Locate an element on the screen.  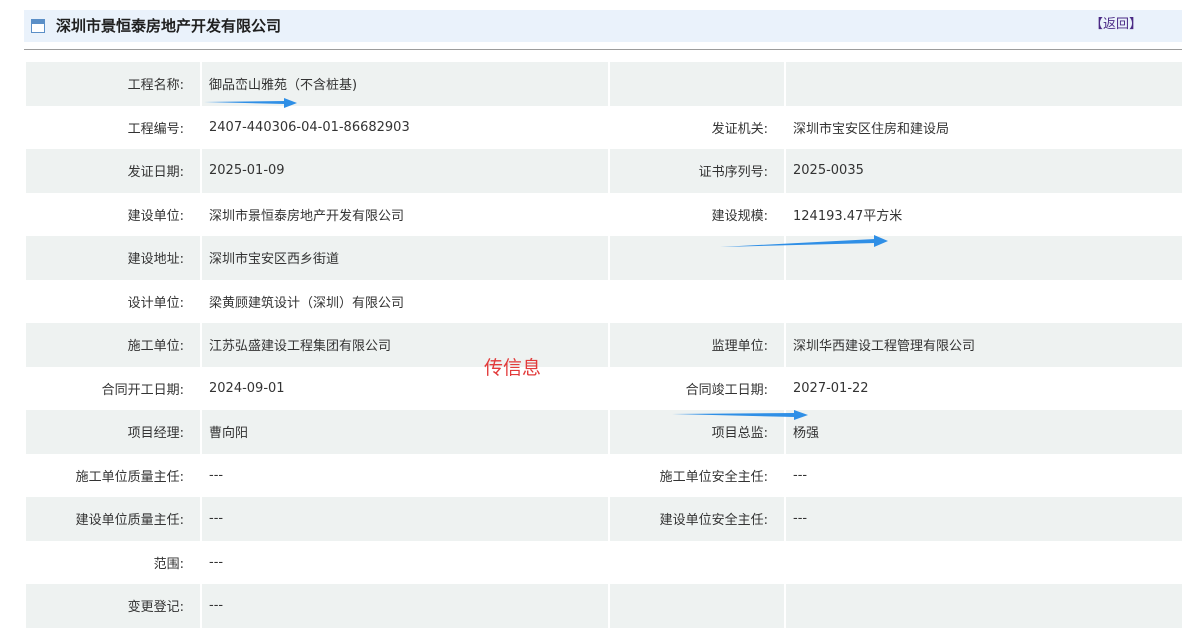
field-label: 施工单位: is located at coordinates (114, 345).